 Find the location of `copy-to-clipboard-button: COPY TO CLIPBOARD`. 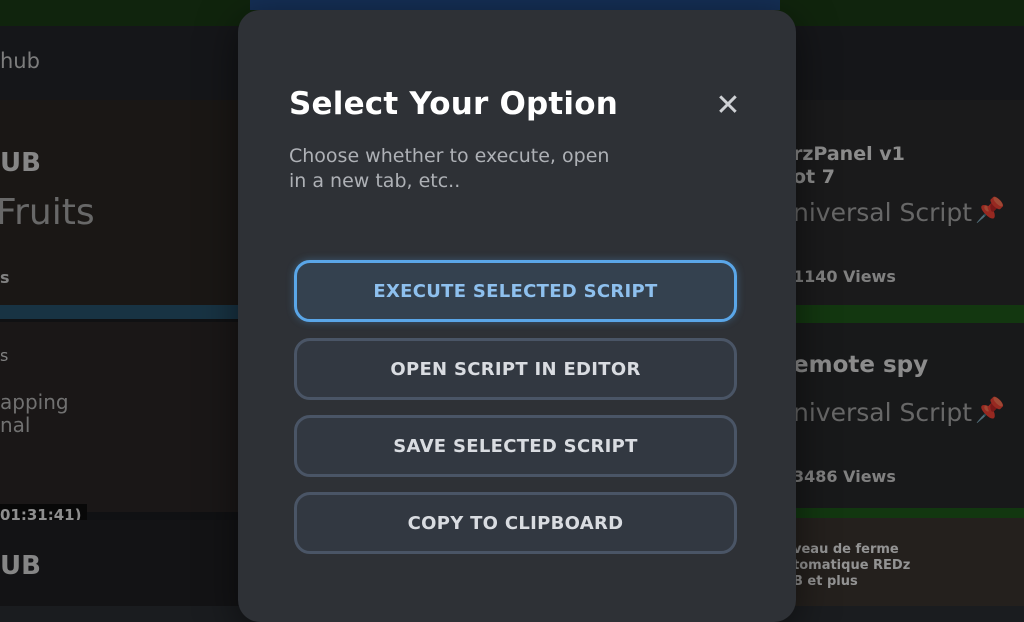

copy-to-clipboard-button: COPY TO CLIPBOARD is located at coordinates (515, 523).